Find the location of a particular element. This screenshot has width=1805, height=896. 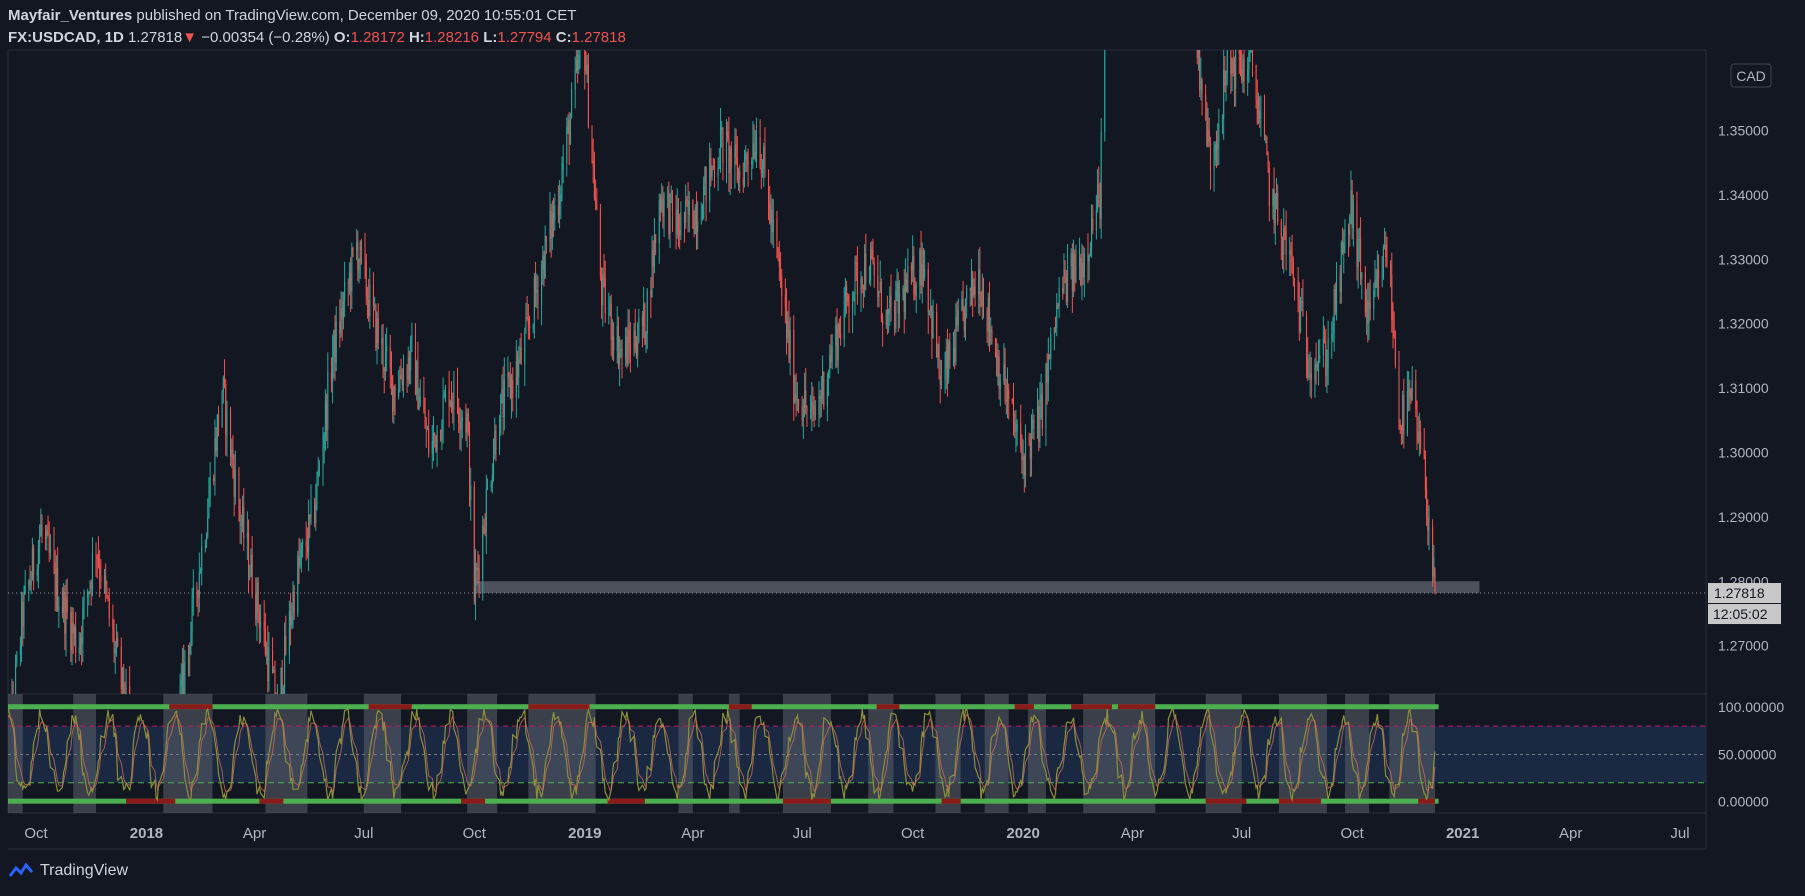

time-tick-label: 2021 is located at coordinates (1462, 833).